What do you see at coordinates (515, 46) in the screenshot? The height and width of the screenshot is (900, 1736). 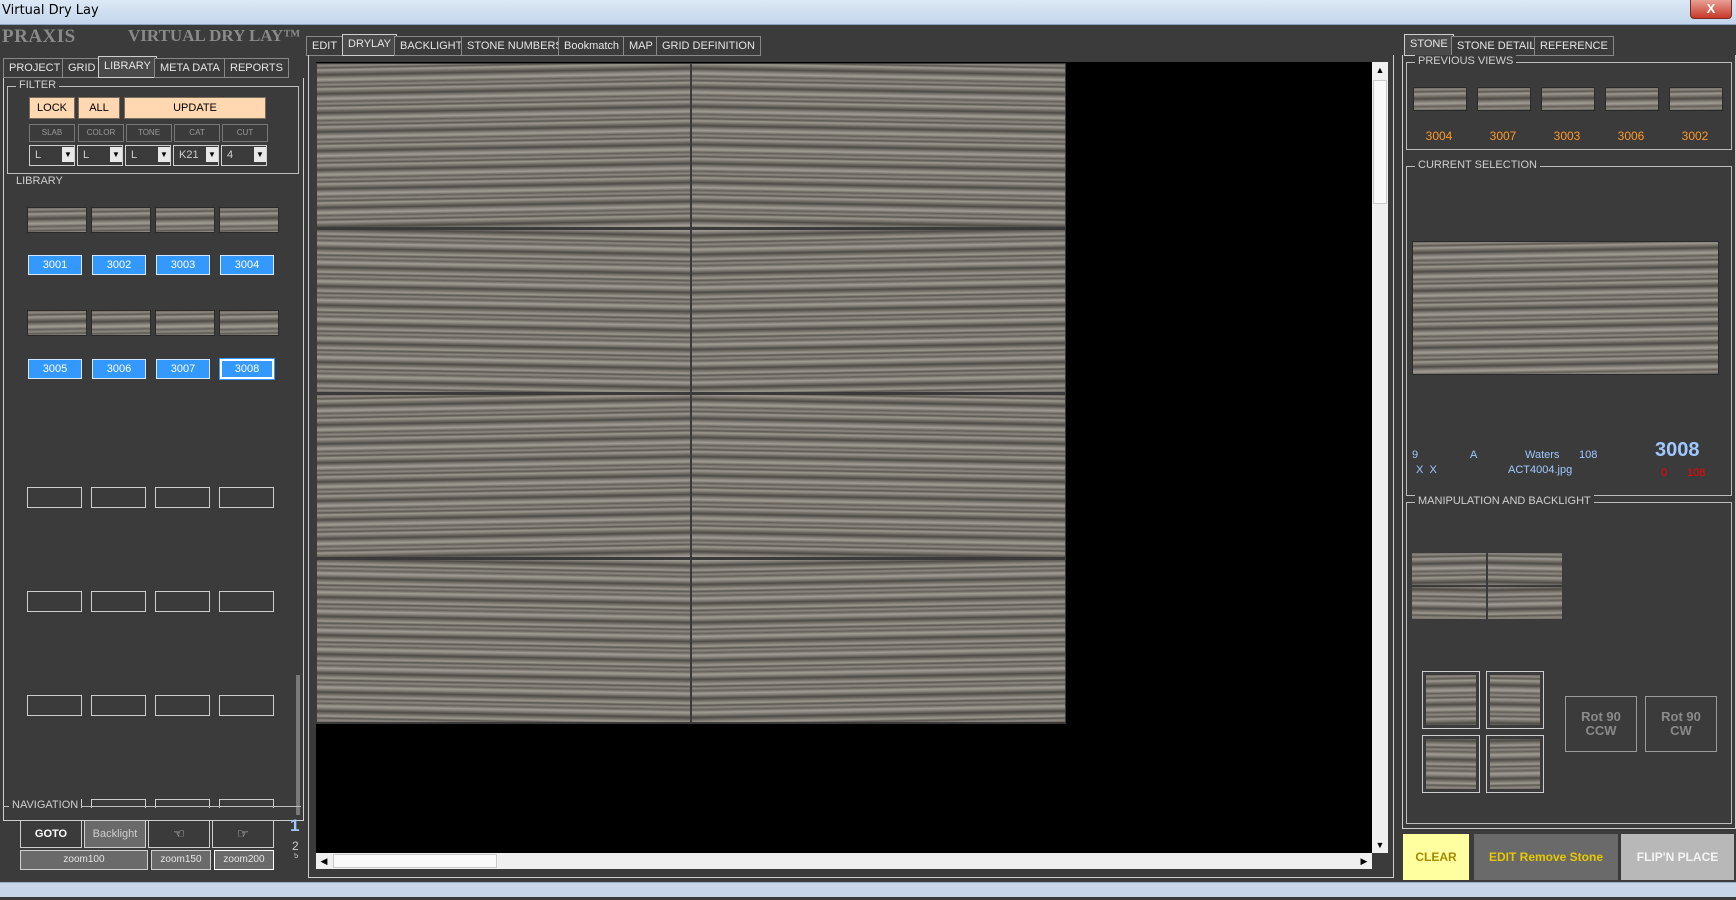 I see `tab-stone-numbers: STONE NUMBERS` at bounding box center [515, 46].